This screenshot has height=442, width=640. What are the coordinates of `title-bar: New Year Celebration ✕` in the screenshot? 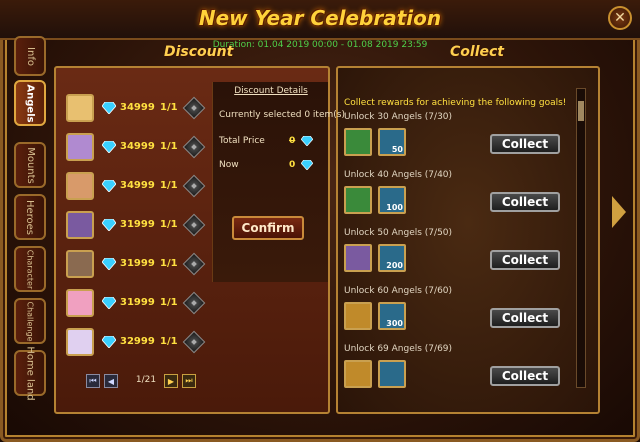 It's located at (320, 20).